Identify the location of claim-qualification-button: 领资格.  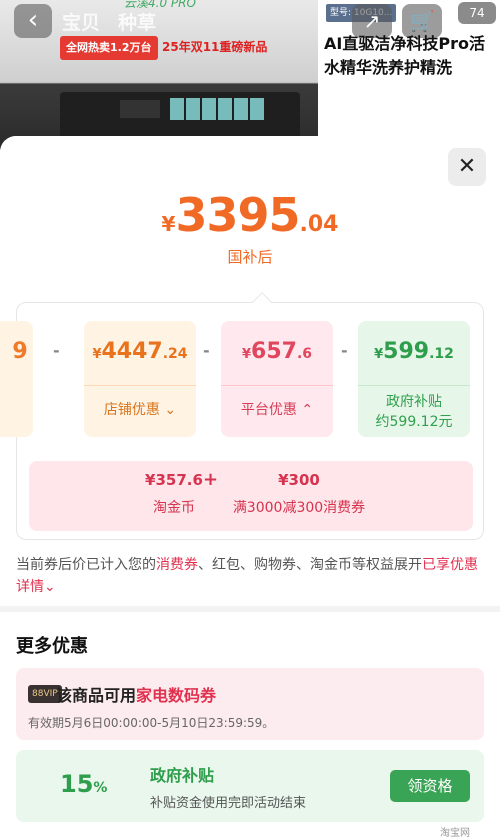
(430, 786).